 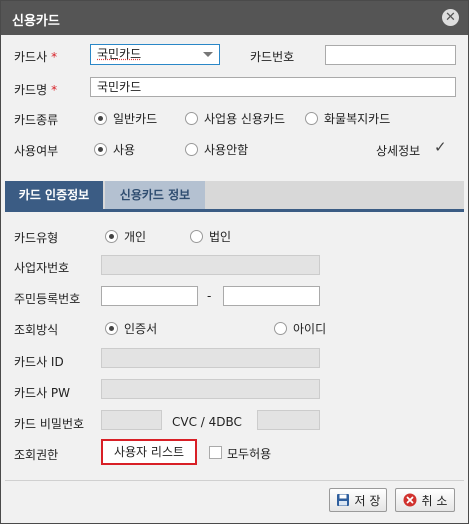 What do you see at coordinates (390, 55) in the screenshot?
I see `card-number-field` at bounding box center [390, 55].